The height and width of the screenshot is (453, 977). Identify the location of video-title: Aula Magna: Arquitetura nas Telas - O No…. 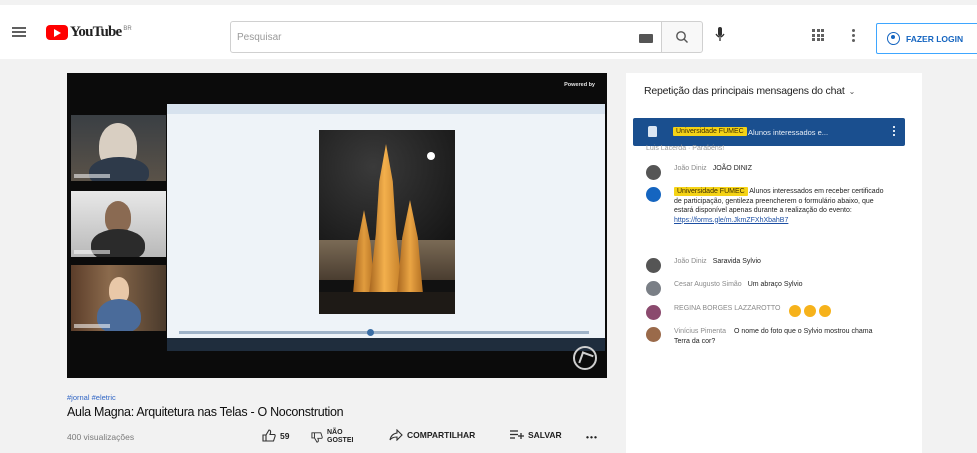
(205, 412).